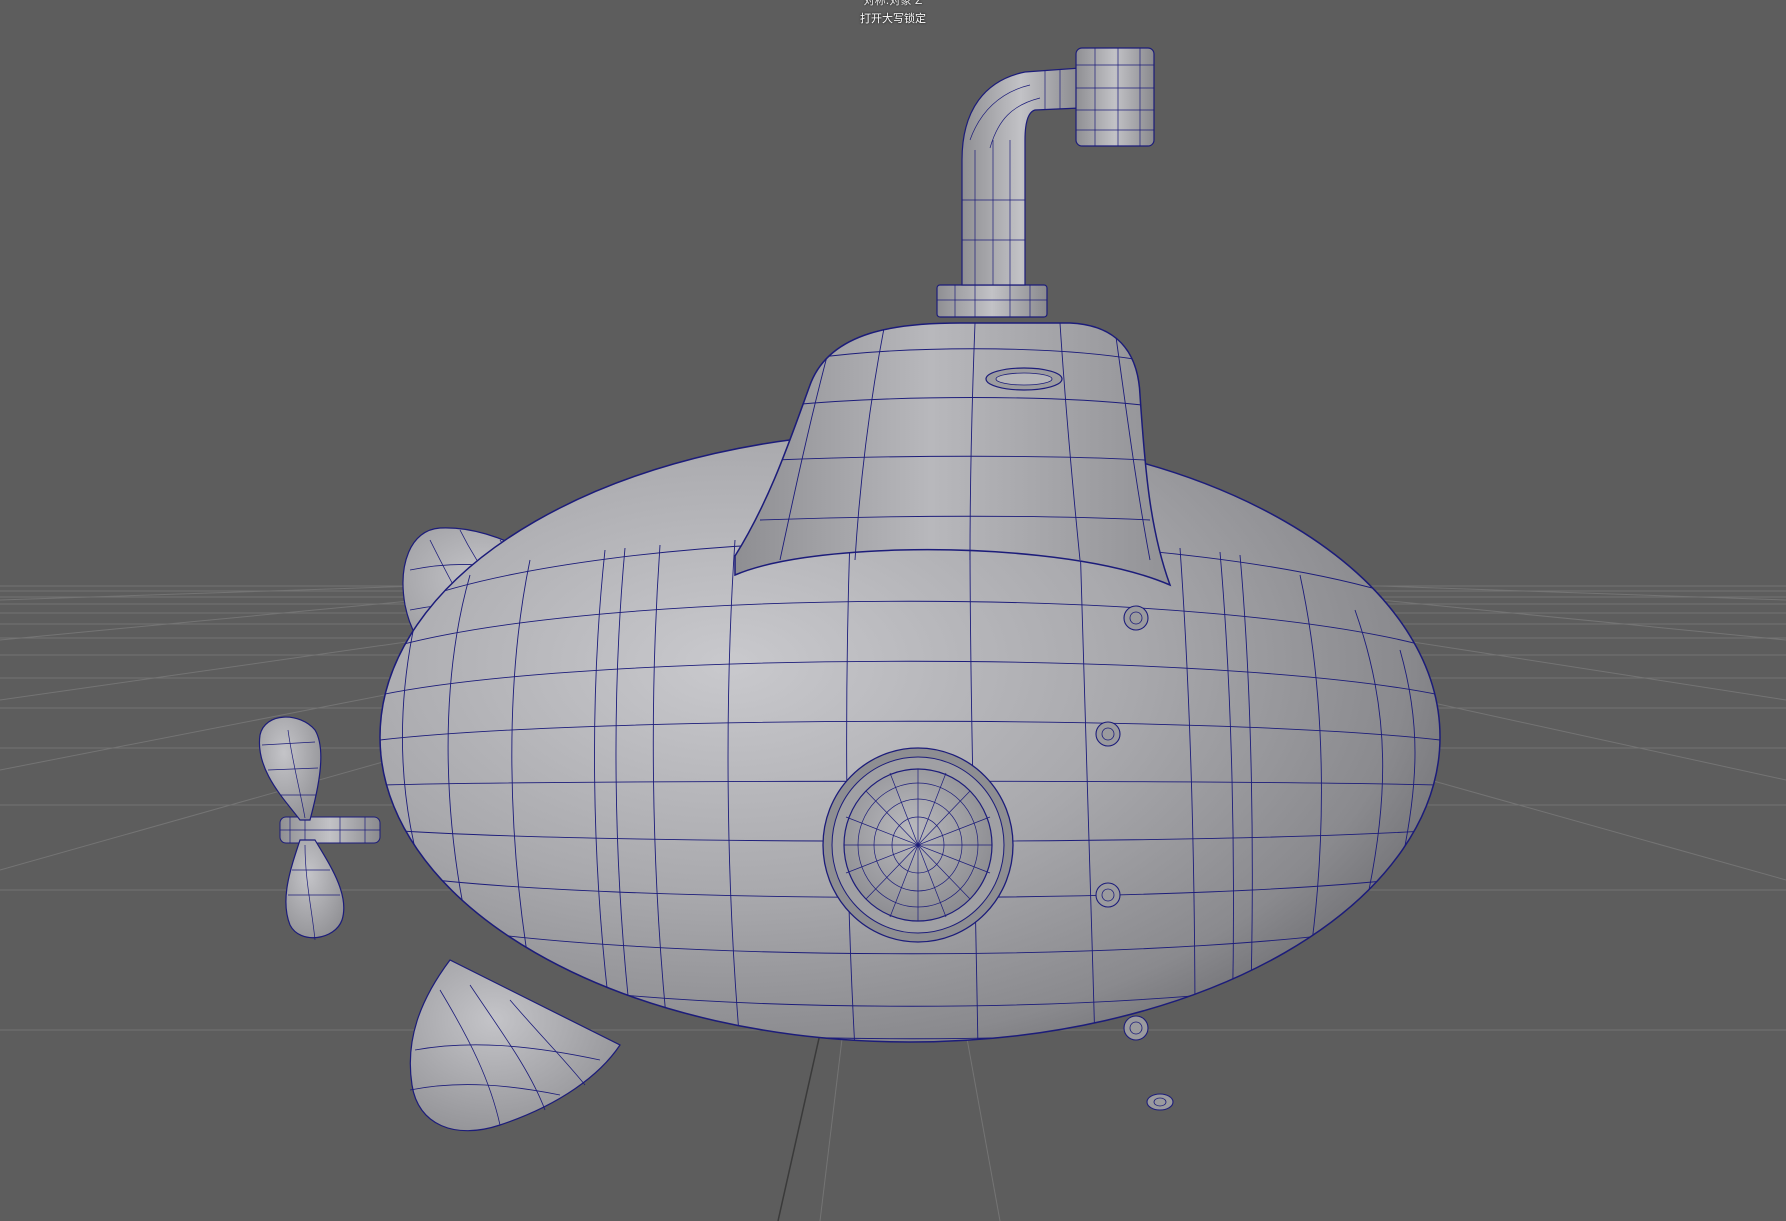  I want to click on porthole, so click(918, 845).